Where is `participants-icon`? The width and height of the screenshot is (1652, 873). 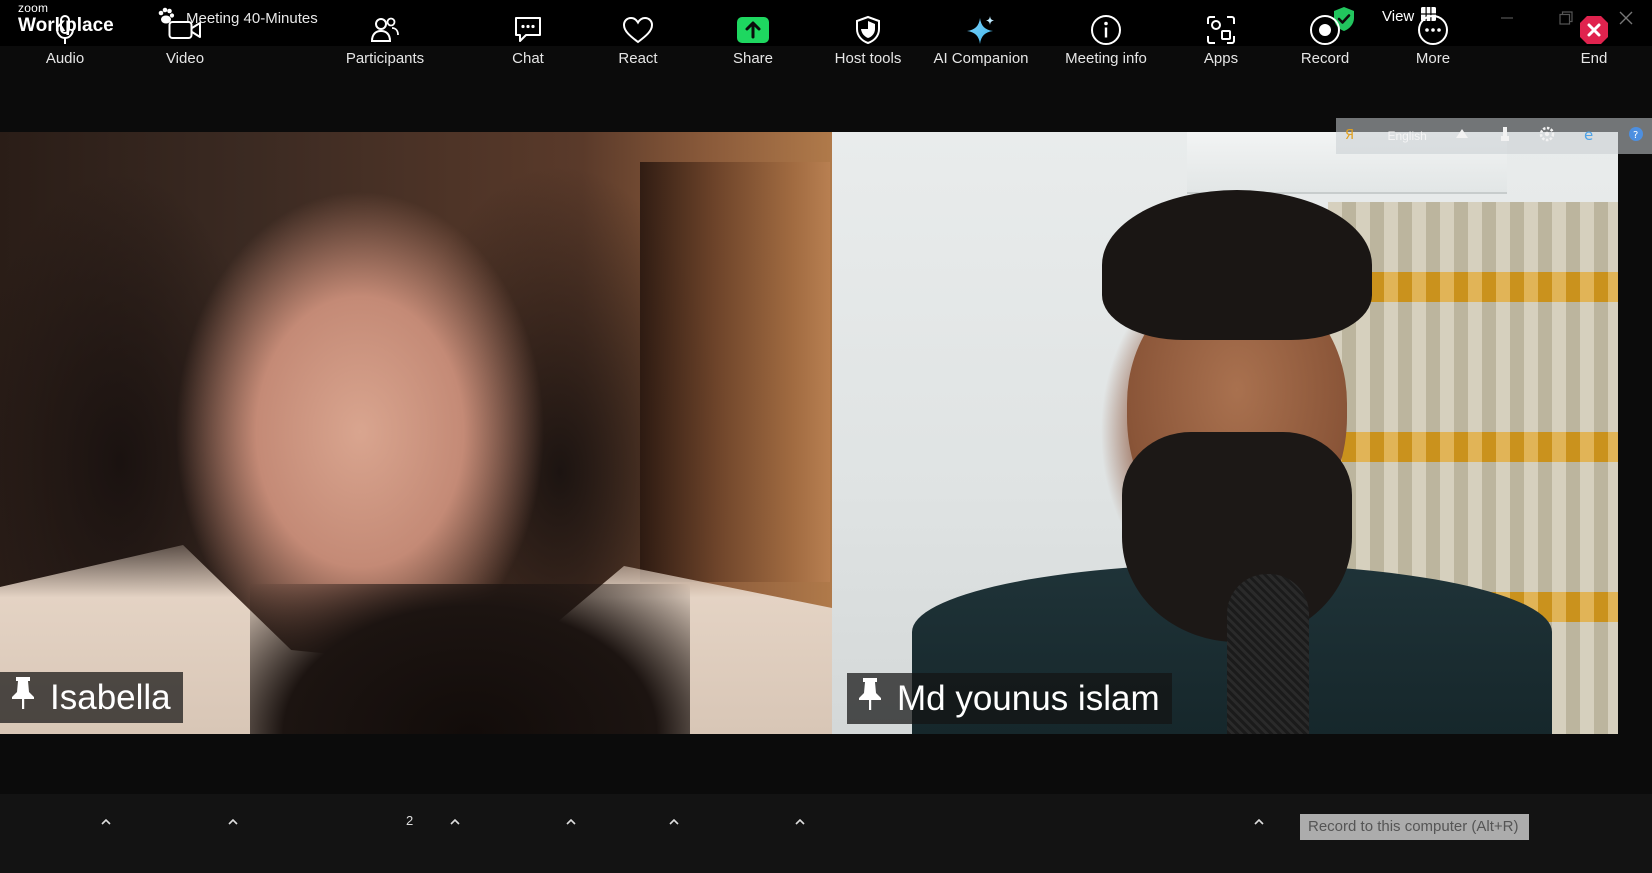 participants-icon is located at coordinates (385, 30).